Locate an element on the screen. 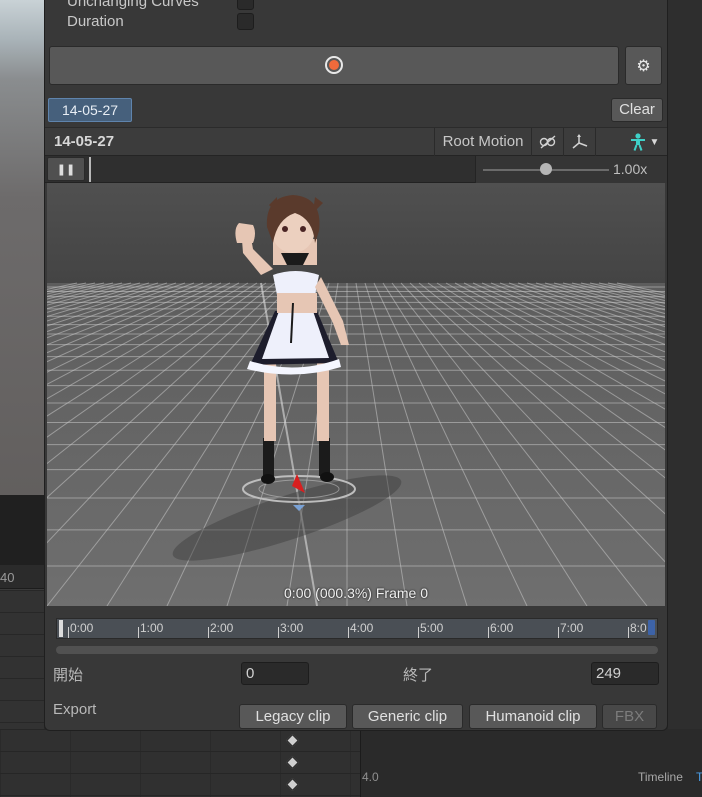  speed-slider-knob is located at coordinates (546, 169).